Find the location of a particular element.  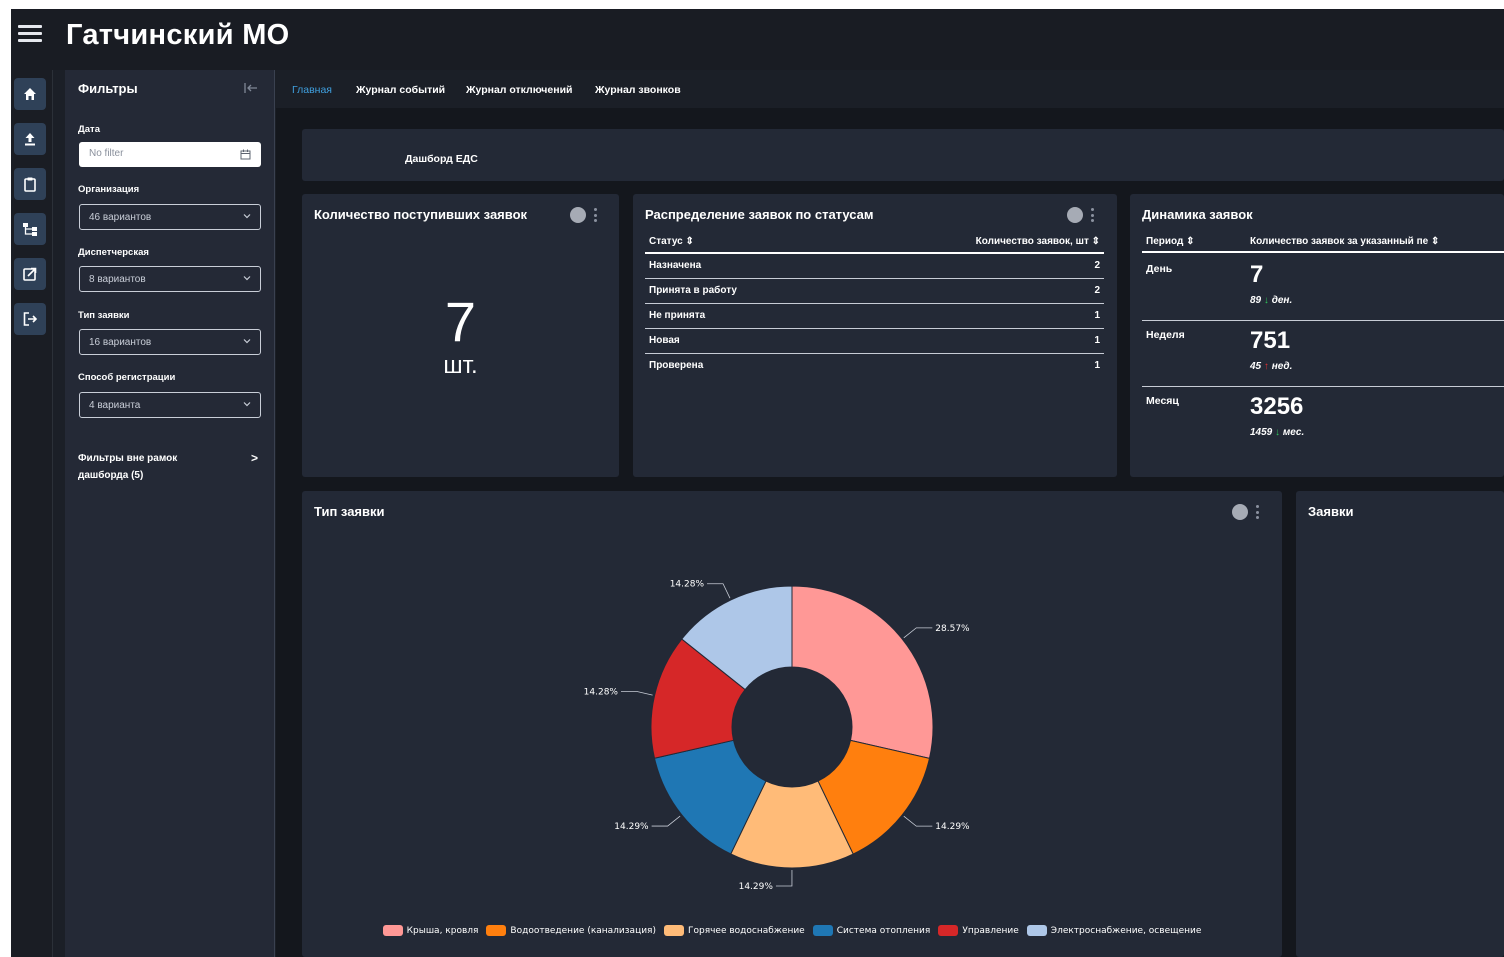

count-column-header: Количество заявок, шт ⇕ is located at coordinates (970, 242).